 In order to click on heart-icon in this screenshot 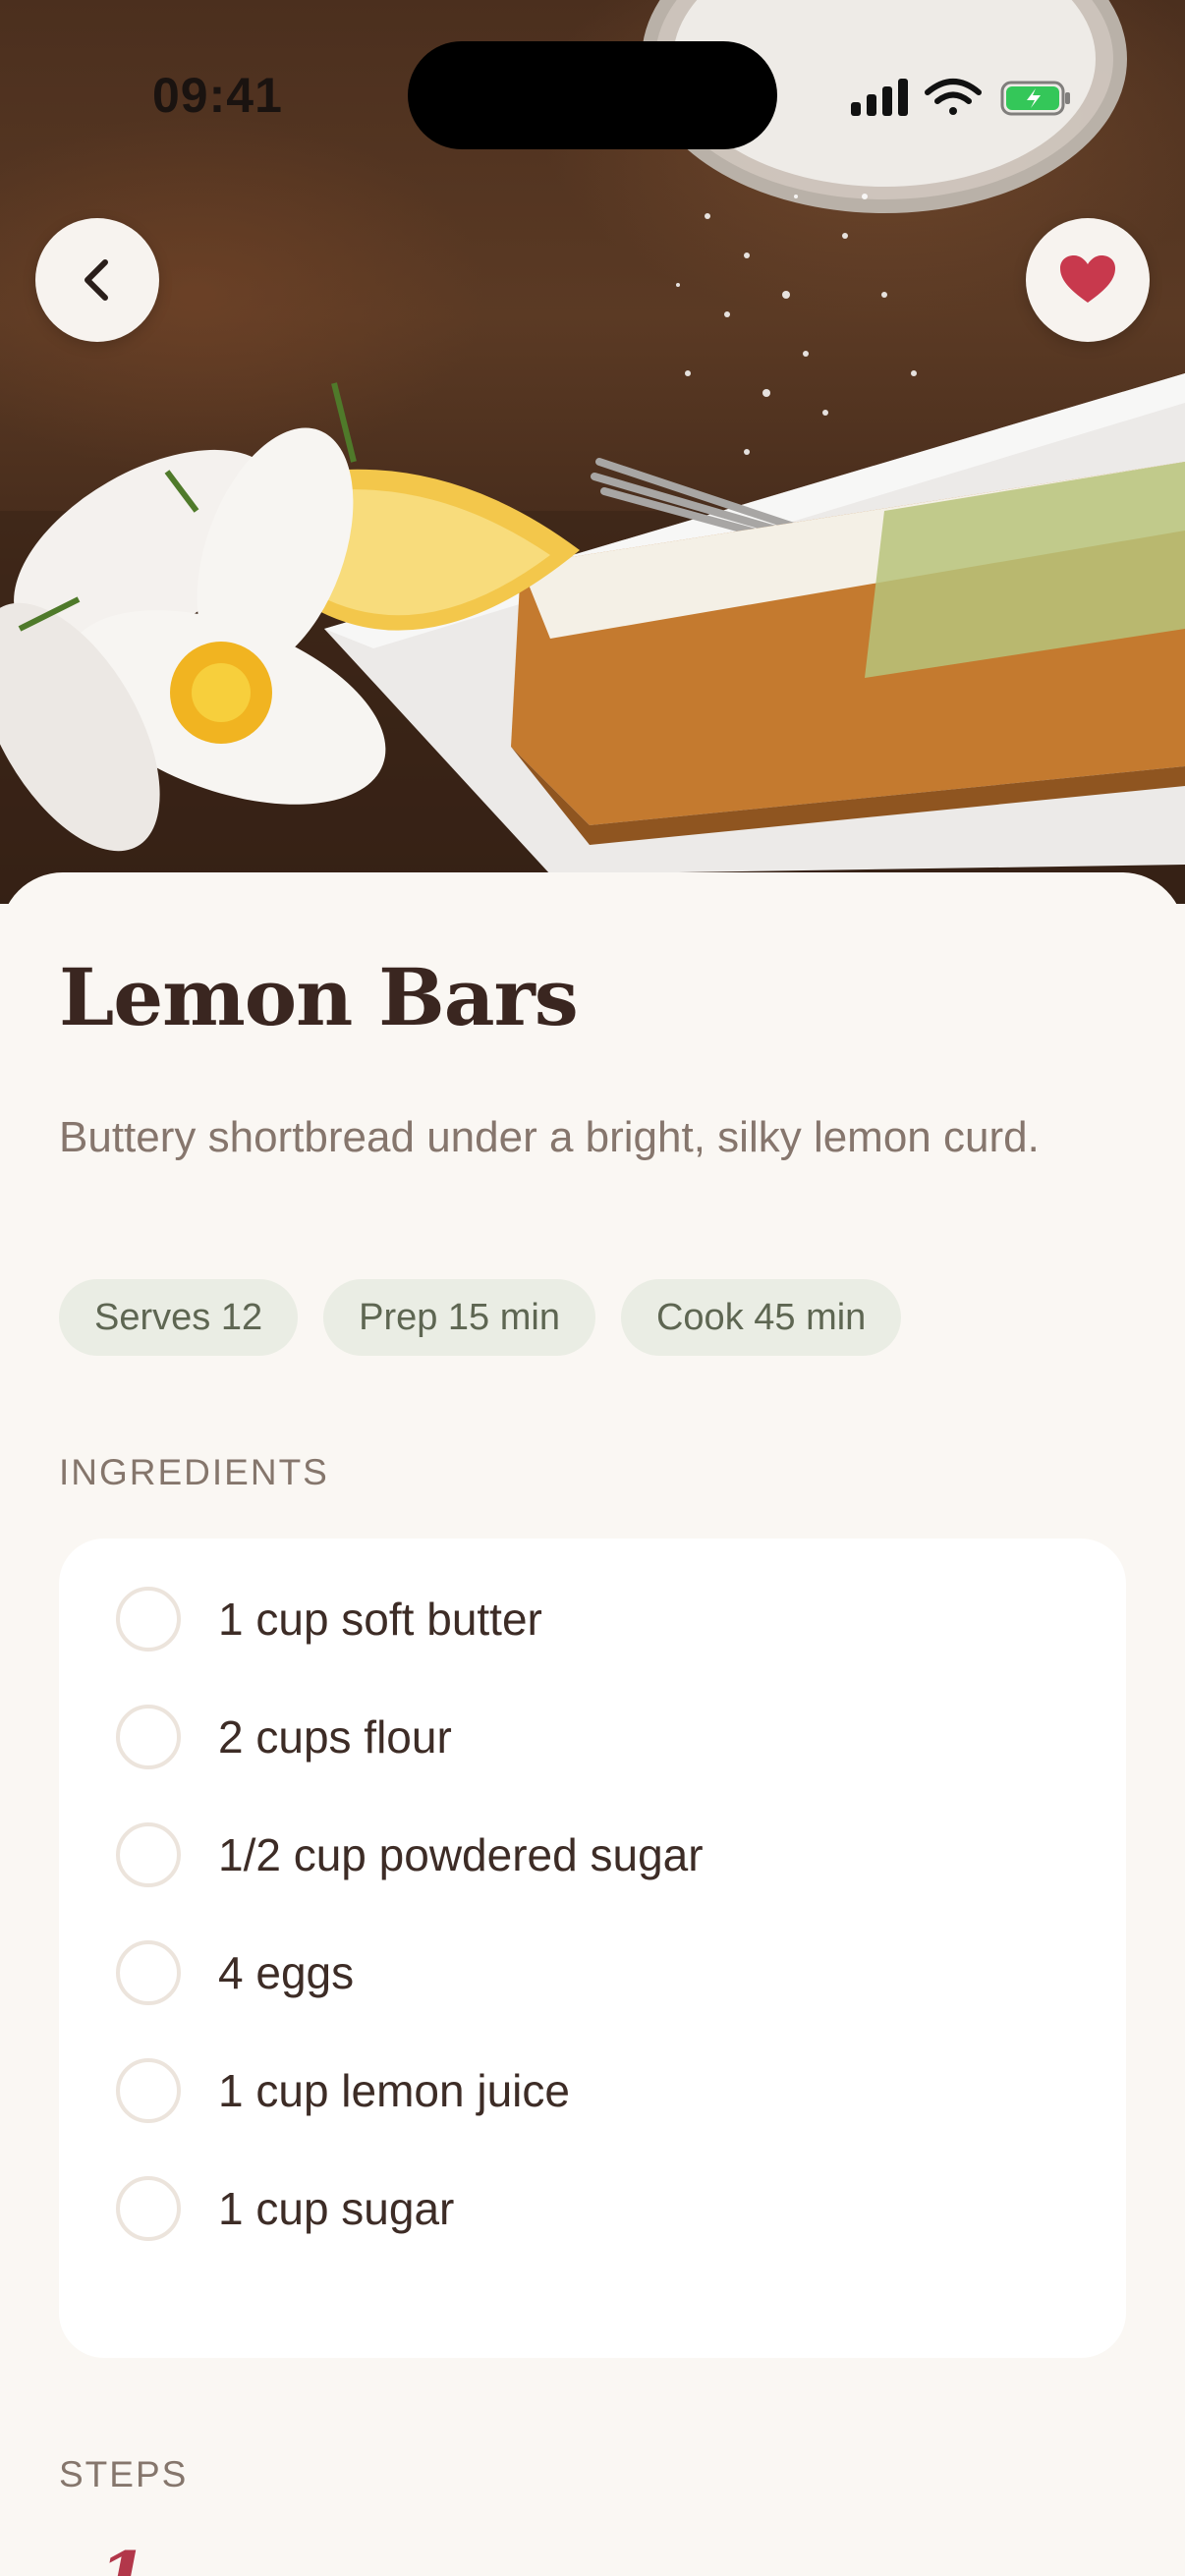, I will do `click(1088, 279)`.